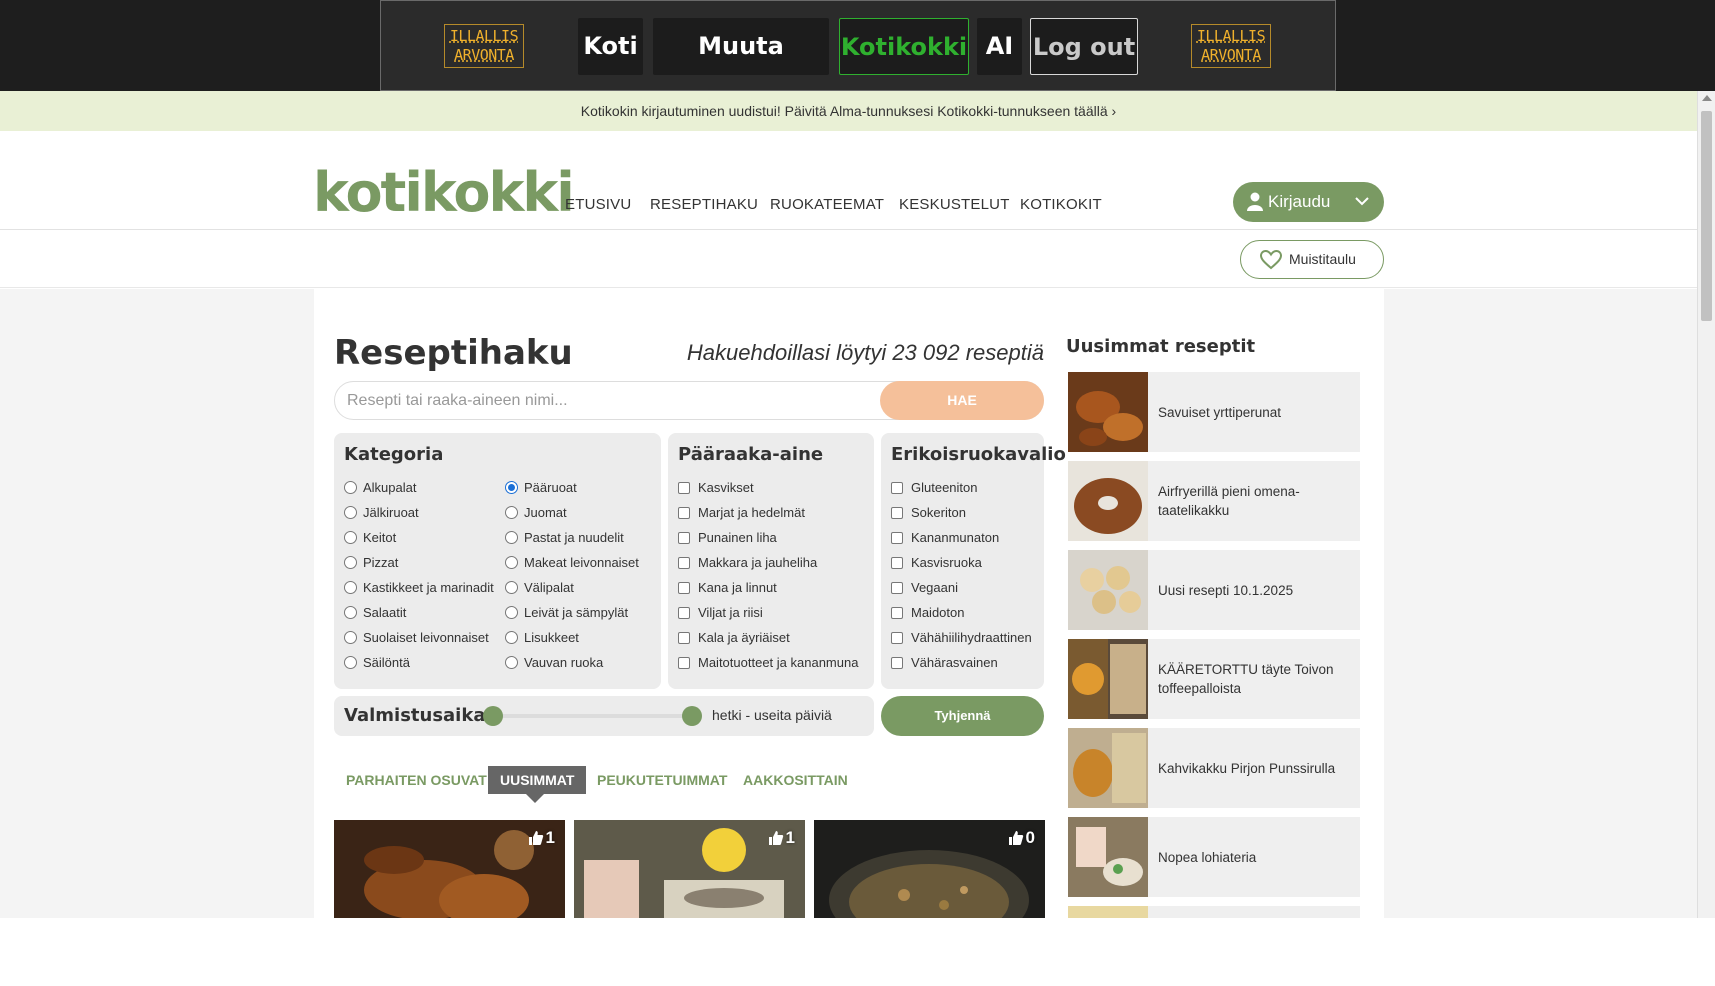  I want to click on diet-option: Maidoton, so click(927, 613).